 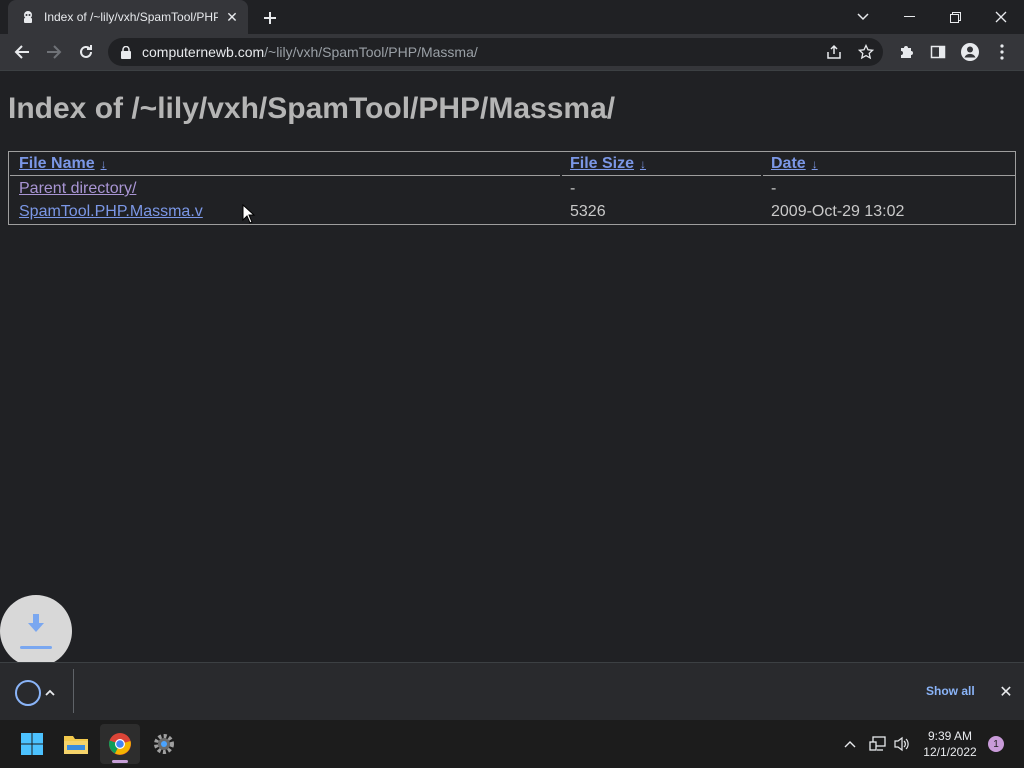 I want to click on table-row-date: -, so click(x=773, y=189).